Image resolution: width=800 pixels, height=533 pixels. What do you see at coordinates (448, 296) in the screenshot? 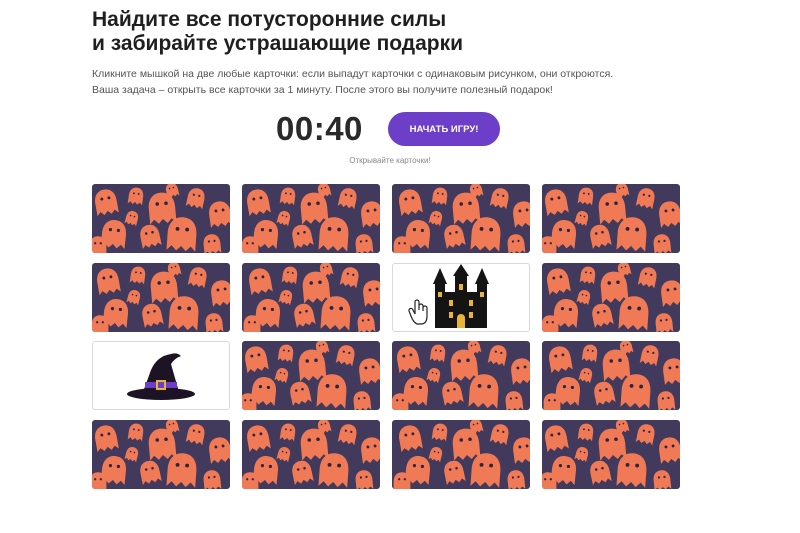
I see `haunted-castle-icon` at bounding box center [448, 296].